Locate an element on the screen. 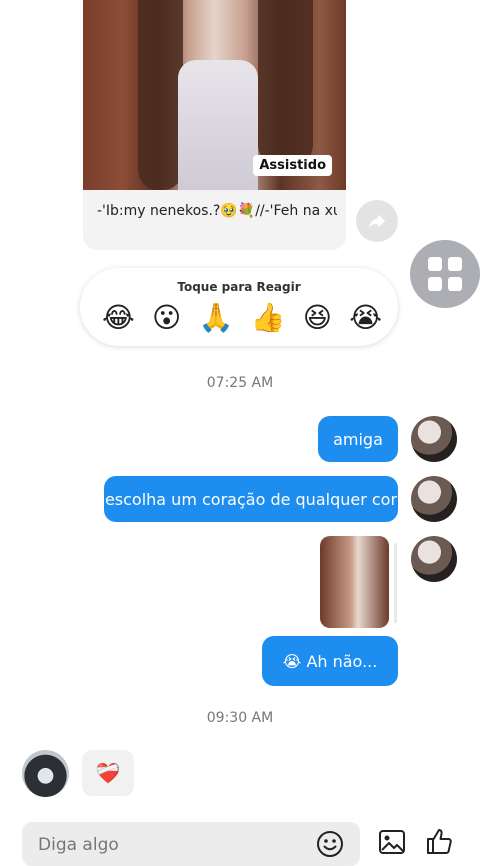  reaction-emoji-row: 😂 😮 🙏 👍 😆 😭 is located at coordinates (242, 317).